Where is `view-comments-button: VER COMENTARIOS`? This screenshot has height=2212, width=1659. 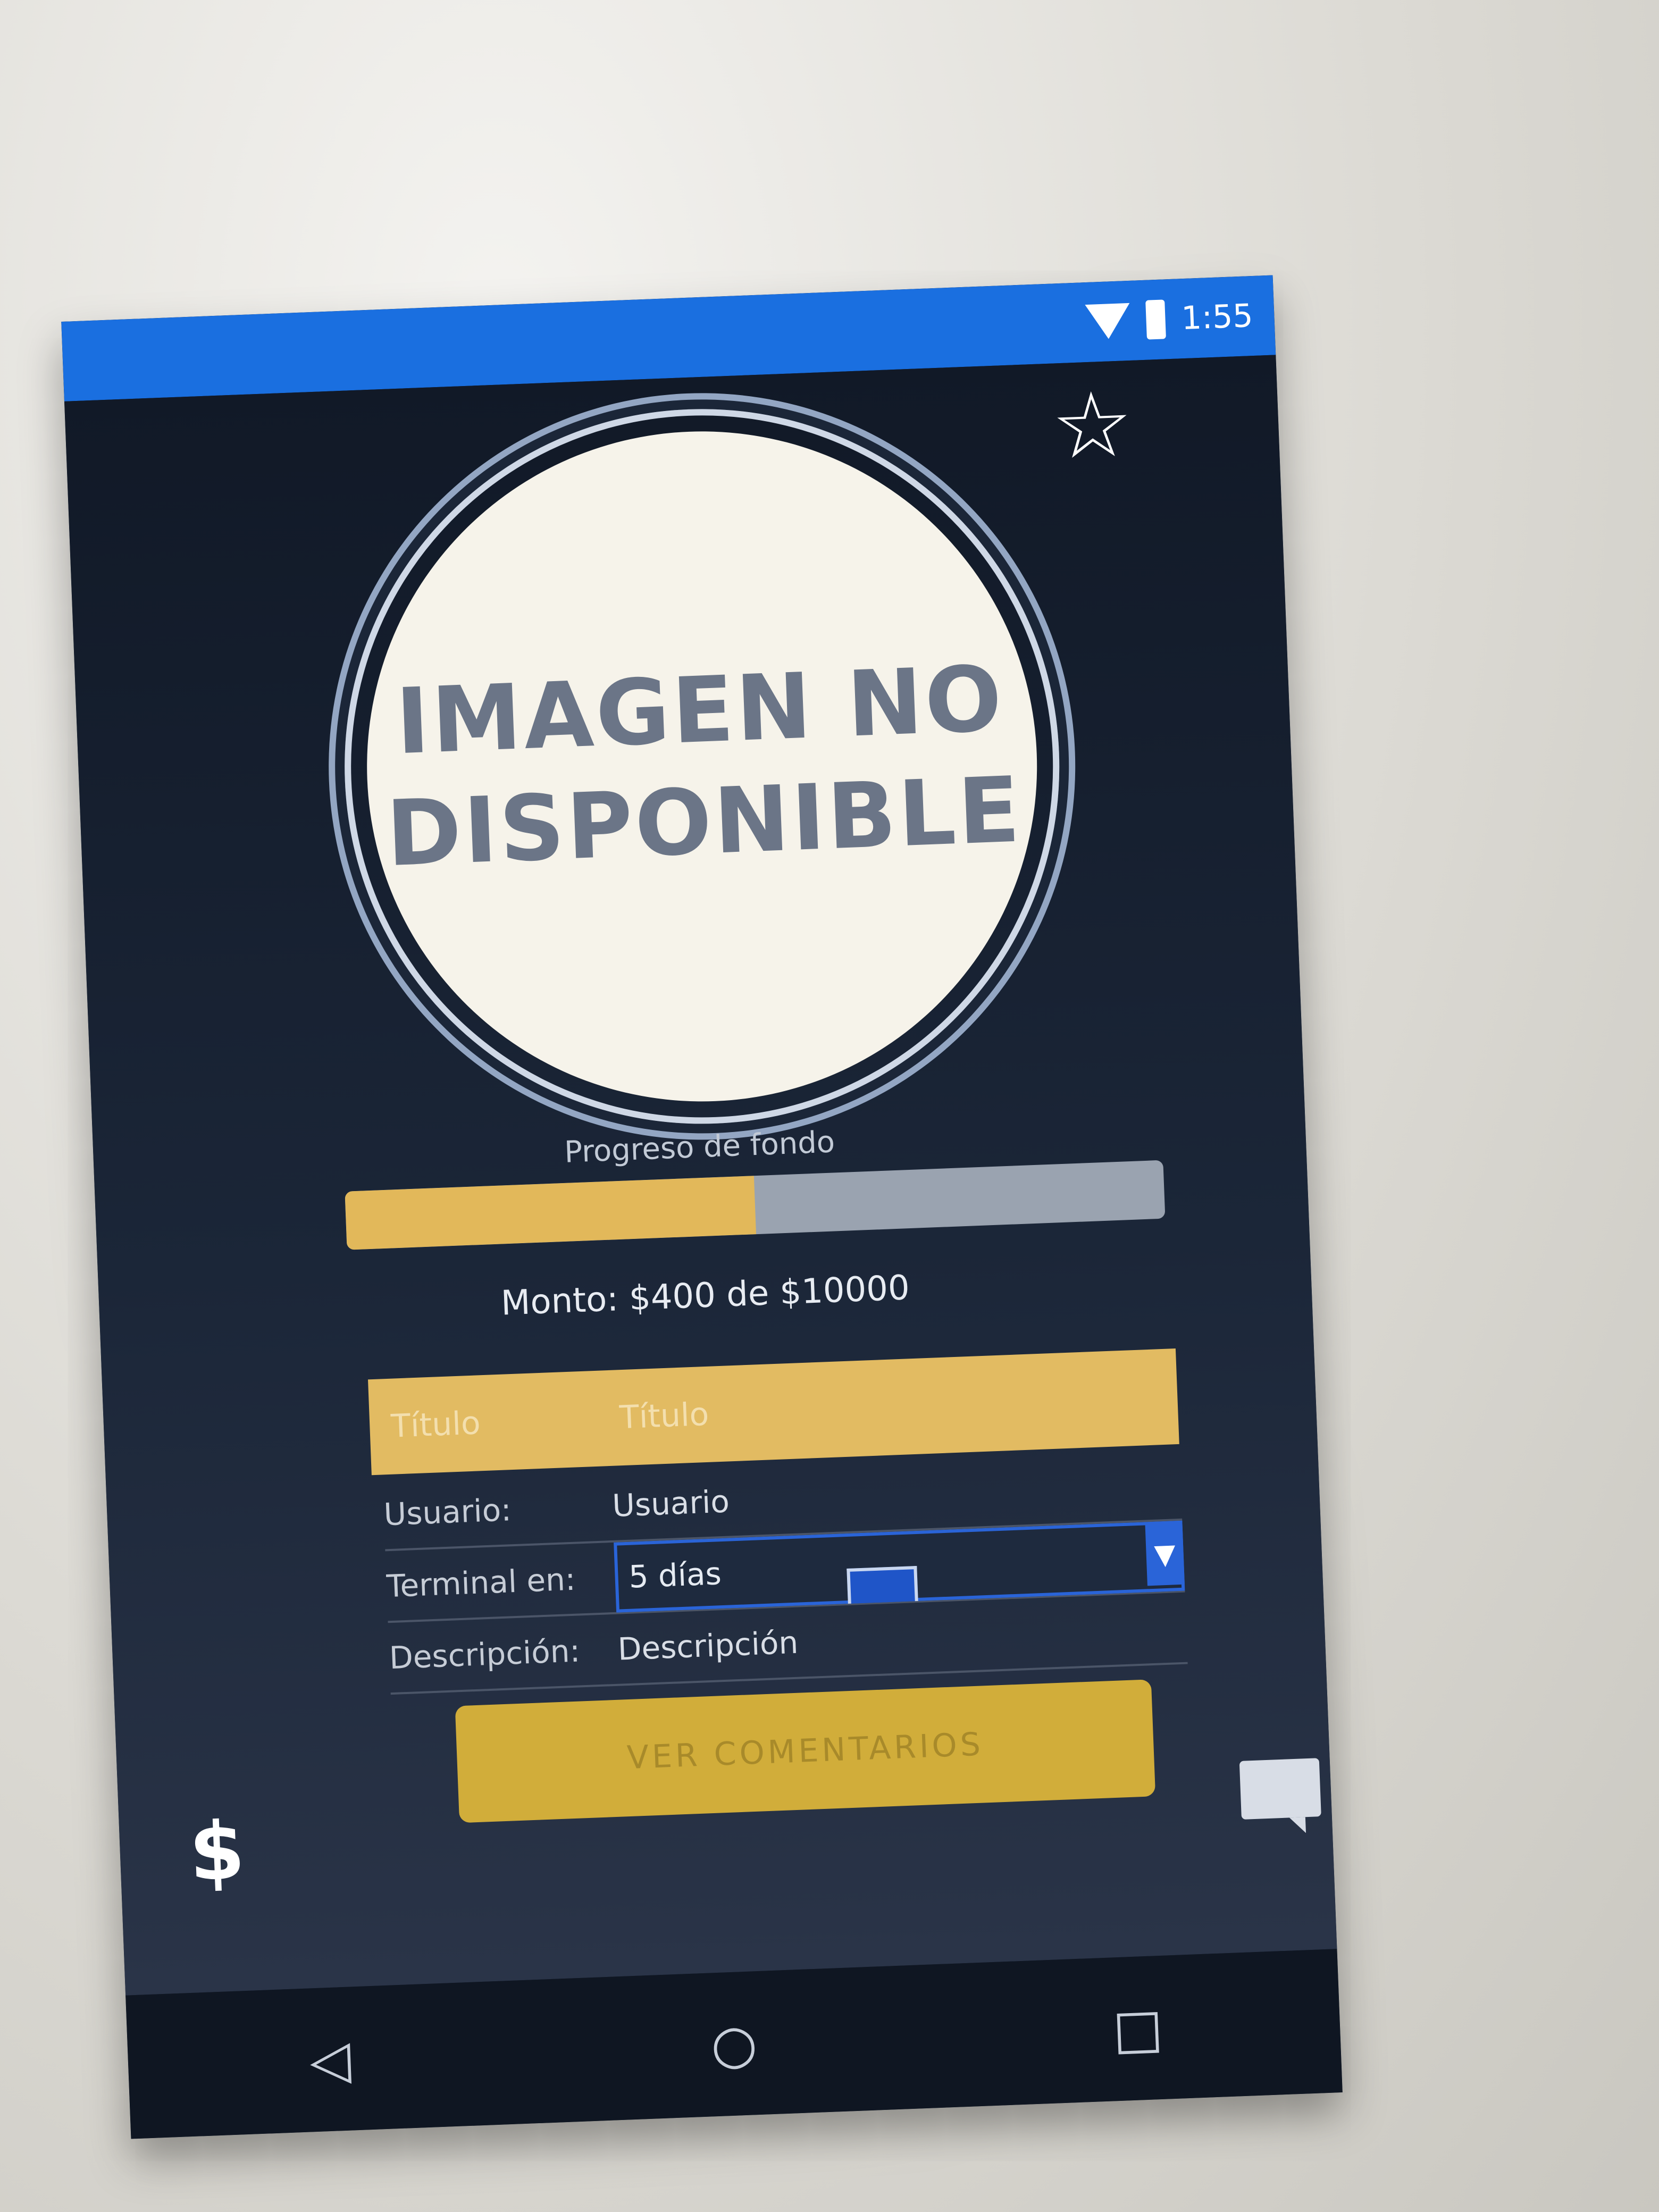
view-comments-button: VER COMENTARIOS is located at coordinates (805, 1751).